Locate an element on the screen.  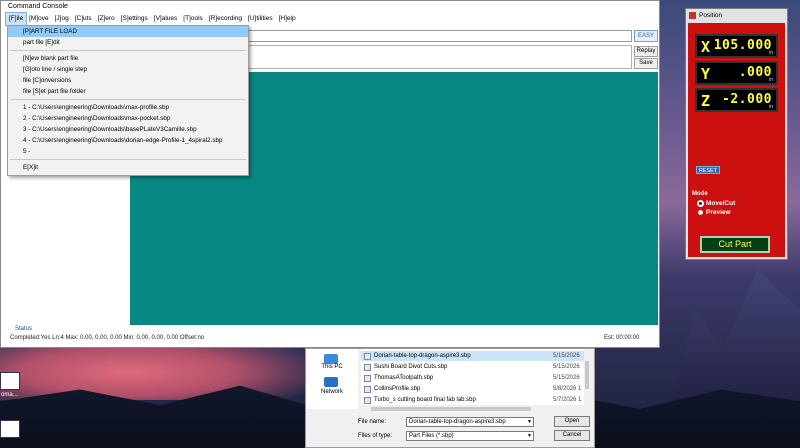
file-name-value: Dorian-table-top-dragon-aspire3.sbp is located at coordinates (457, 422).